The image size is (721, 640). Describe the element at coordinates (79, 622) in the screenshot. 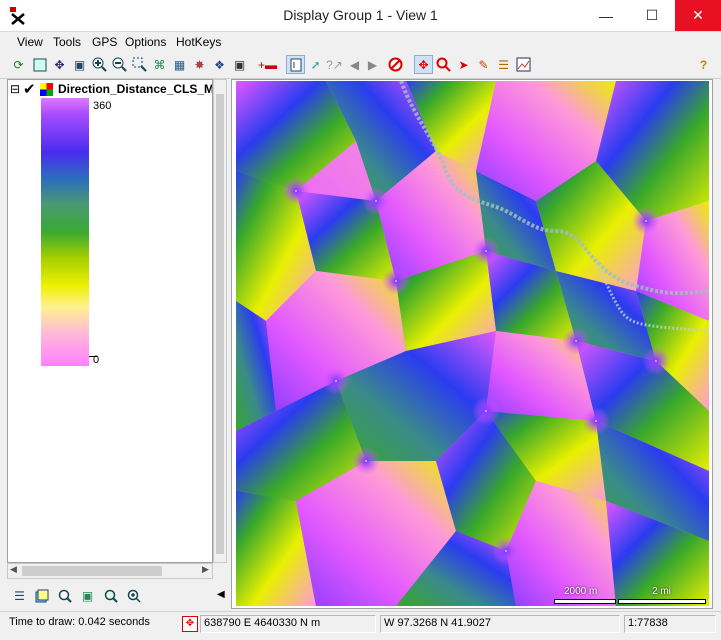

I see `draw-time-text: Time to draw: 0.042 seconds` at that location.